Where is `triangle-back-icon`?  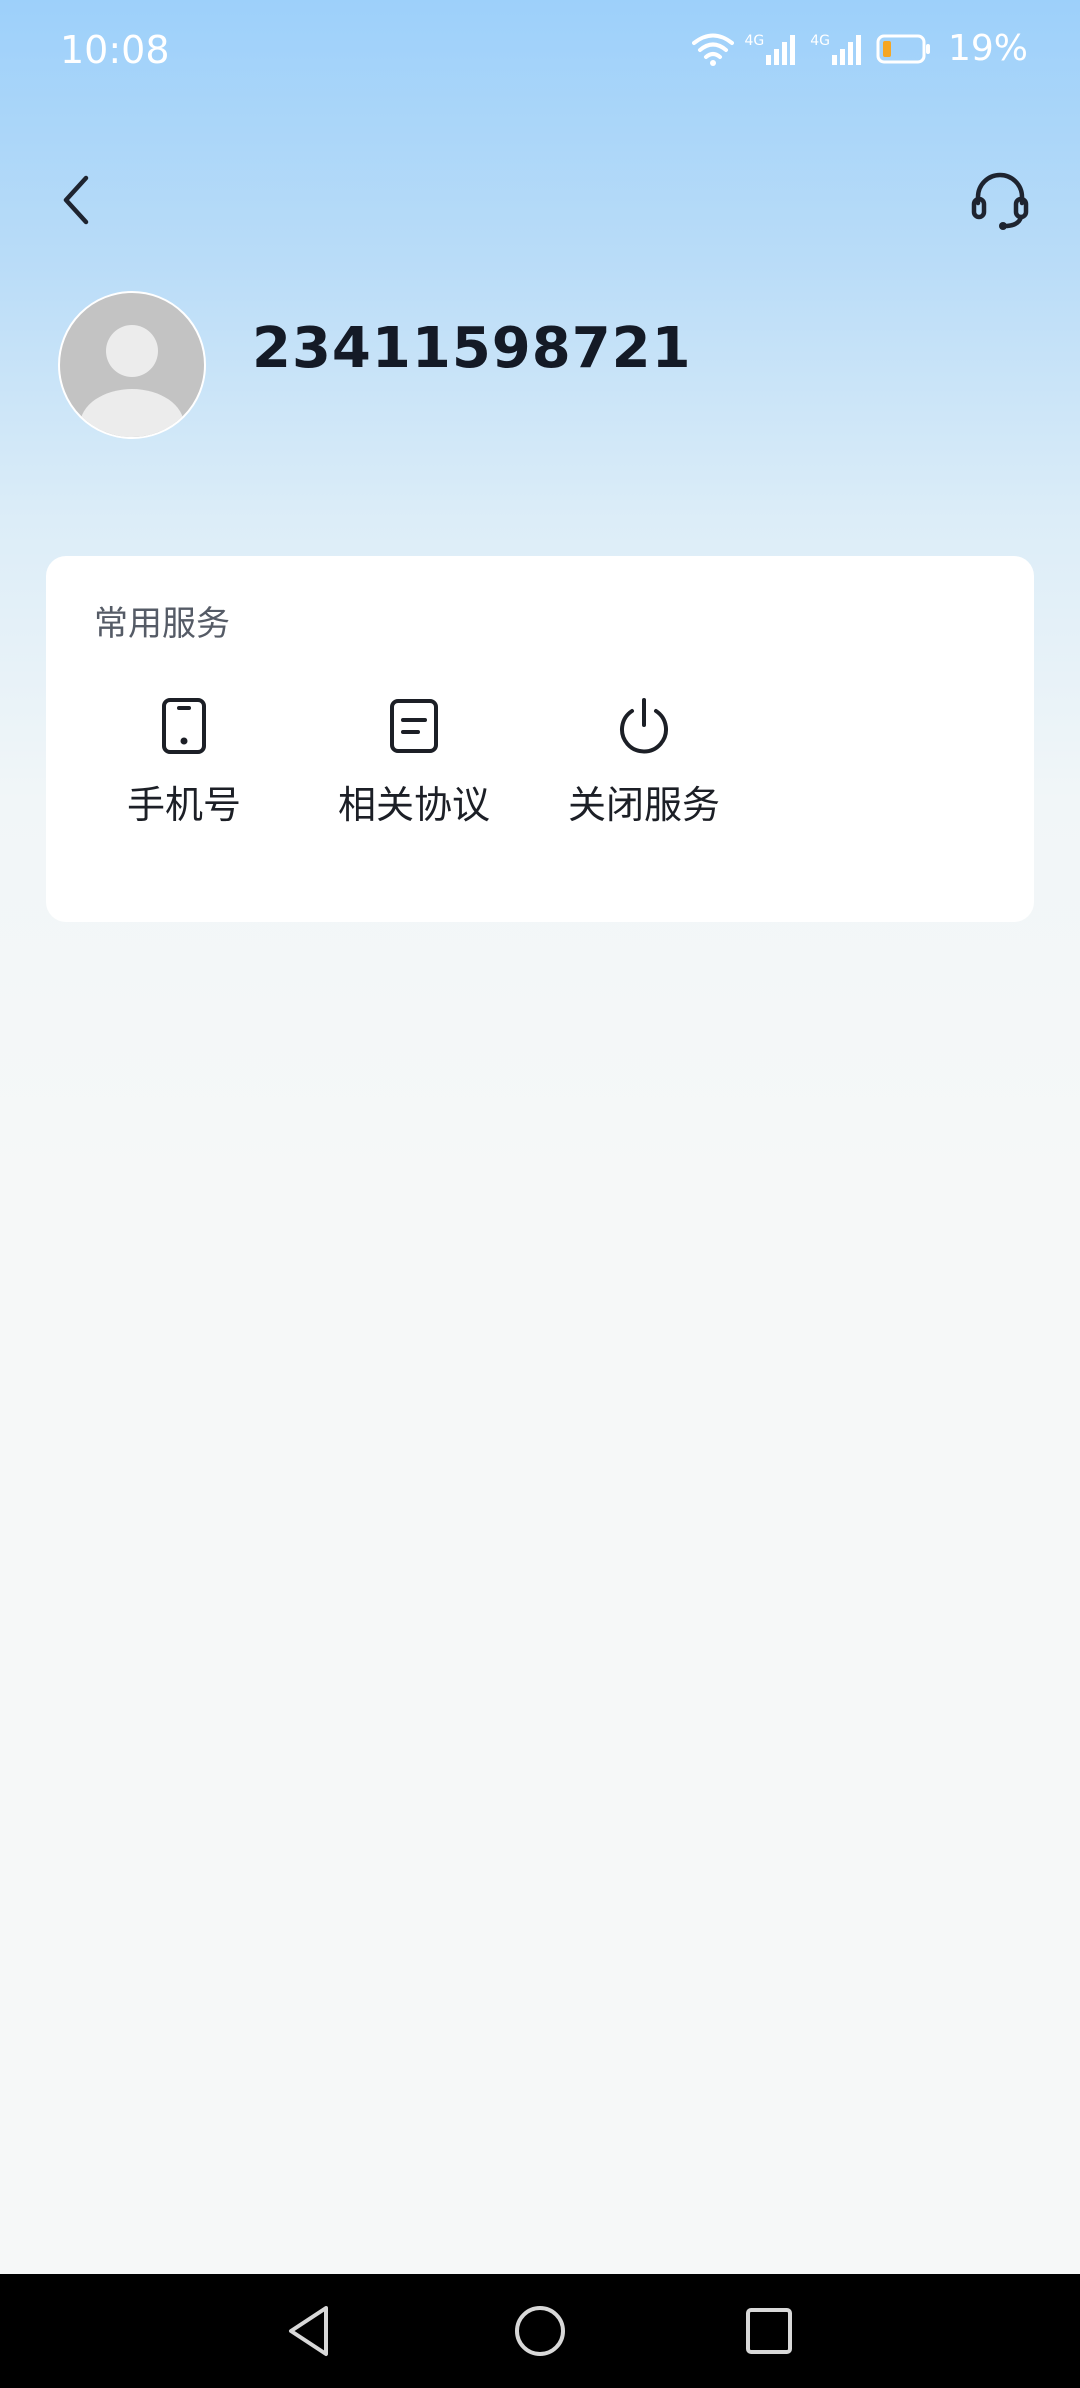
triangle-back-icon is located at coordinates (308, 2331).